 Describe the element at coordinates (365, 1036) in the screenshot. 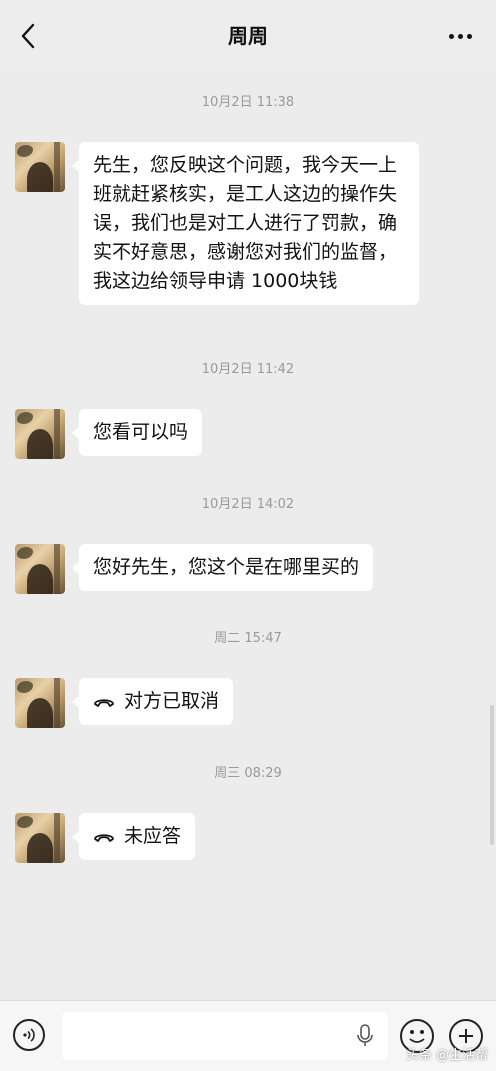

I see `mic-icon` at that location.